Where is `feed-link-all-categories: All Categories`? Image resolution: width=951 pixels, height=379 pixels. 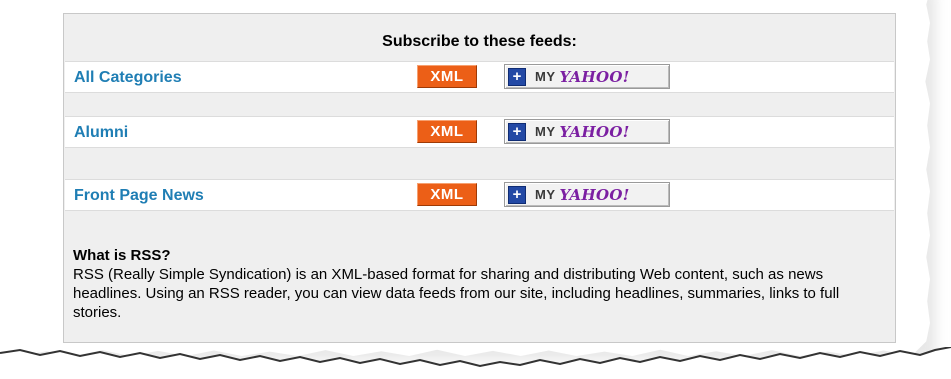 feed-link-all-categories: All Categories is located at coordinates (128, 78).